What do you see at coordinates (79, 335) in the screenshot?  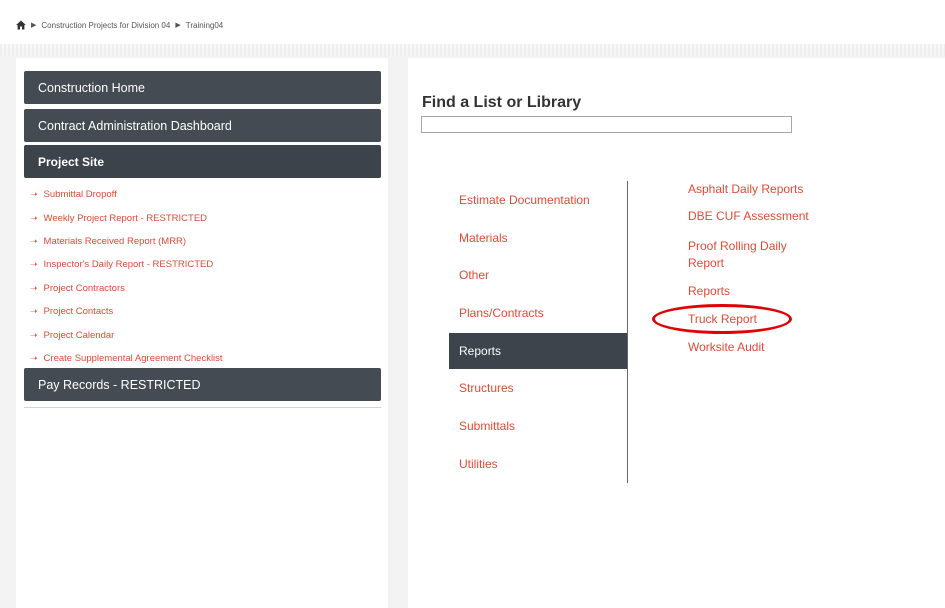 I see `sub-item-label: Project Calendar` at bounding box center [79, 335].